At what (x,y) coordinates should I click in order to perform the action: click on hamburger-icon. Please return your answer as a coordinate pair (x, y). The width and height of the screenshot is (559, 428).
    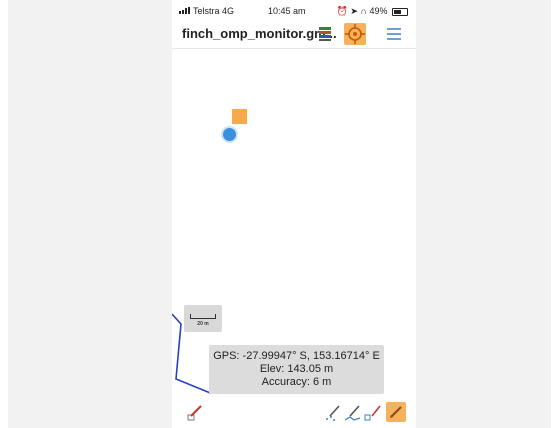
    Looking at the image, I should click on (394, 34).